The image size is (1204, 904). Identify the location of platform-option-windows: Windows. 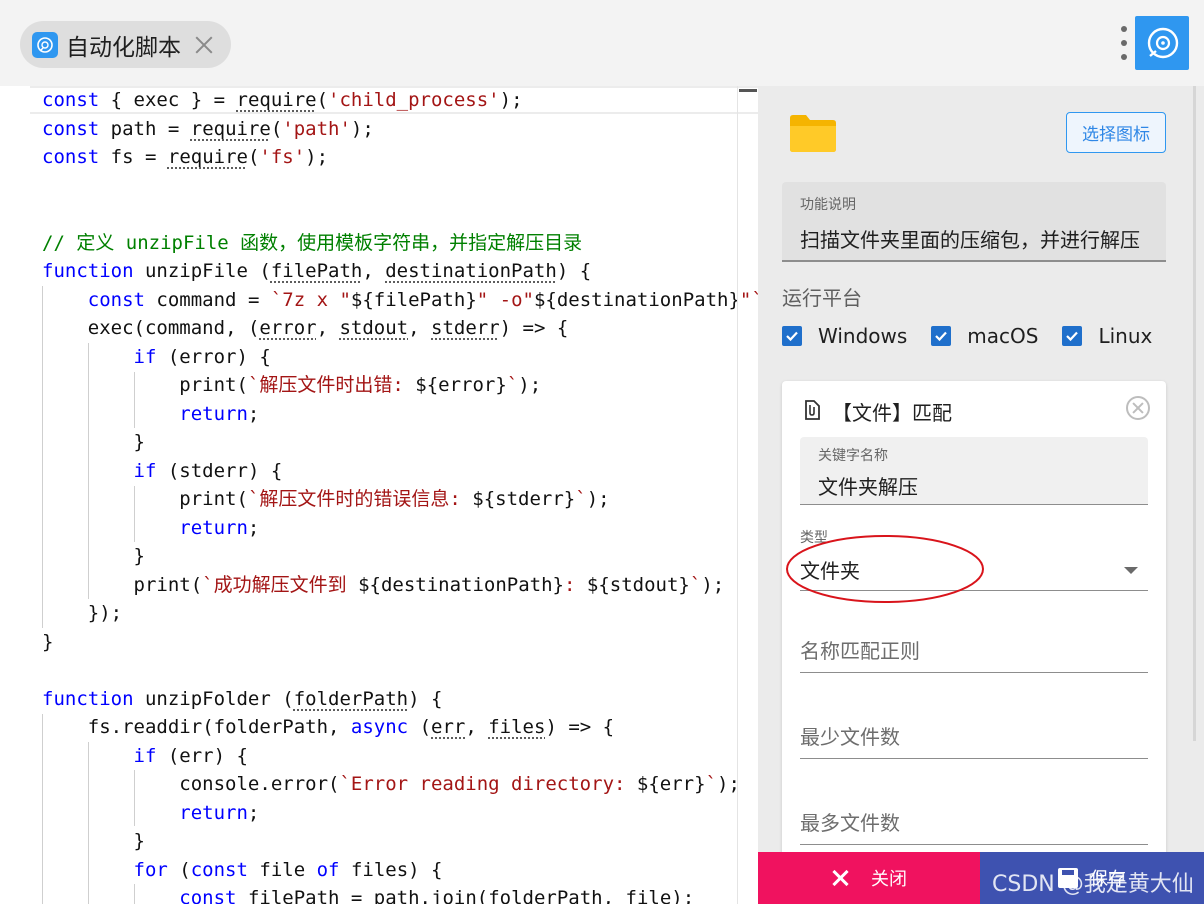
(844, 336).